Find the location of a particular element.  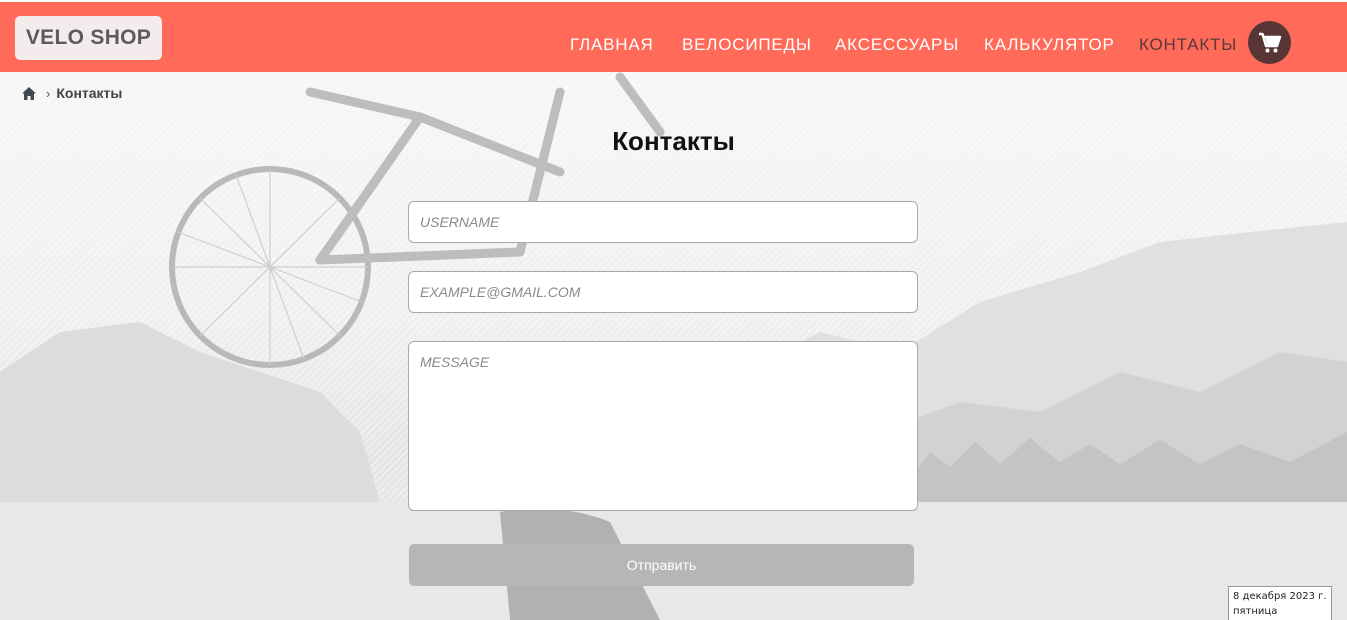

email-input is located at coordinates (663, 292).